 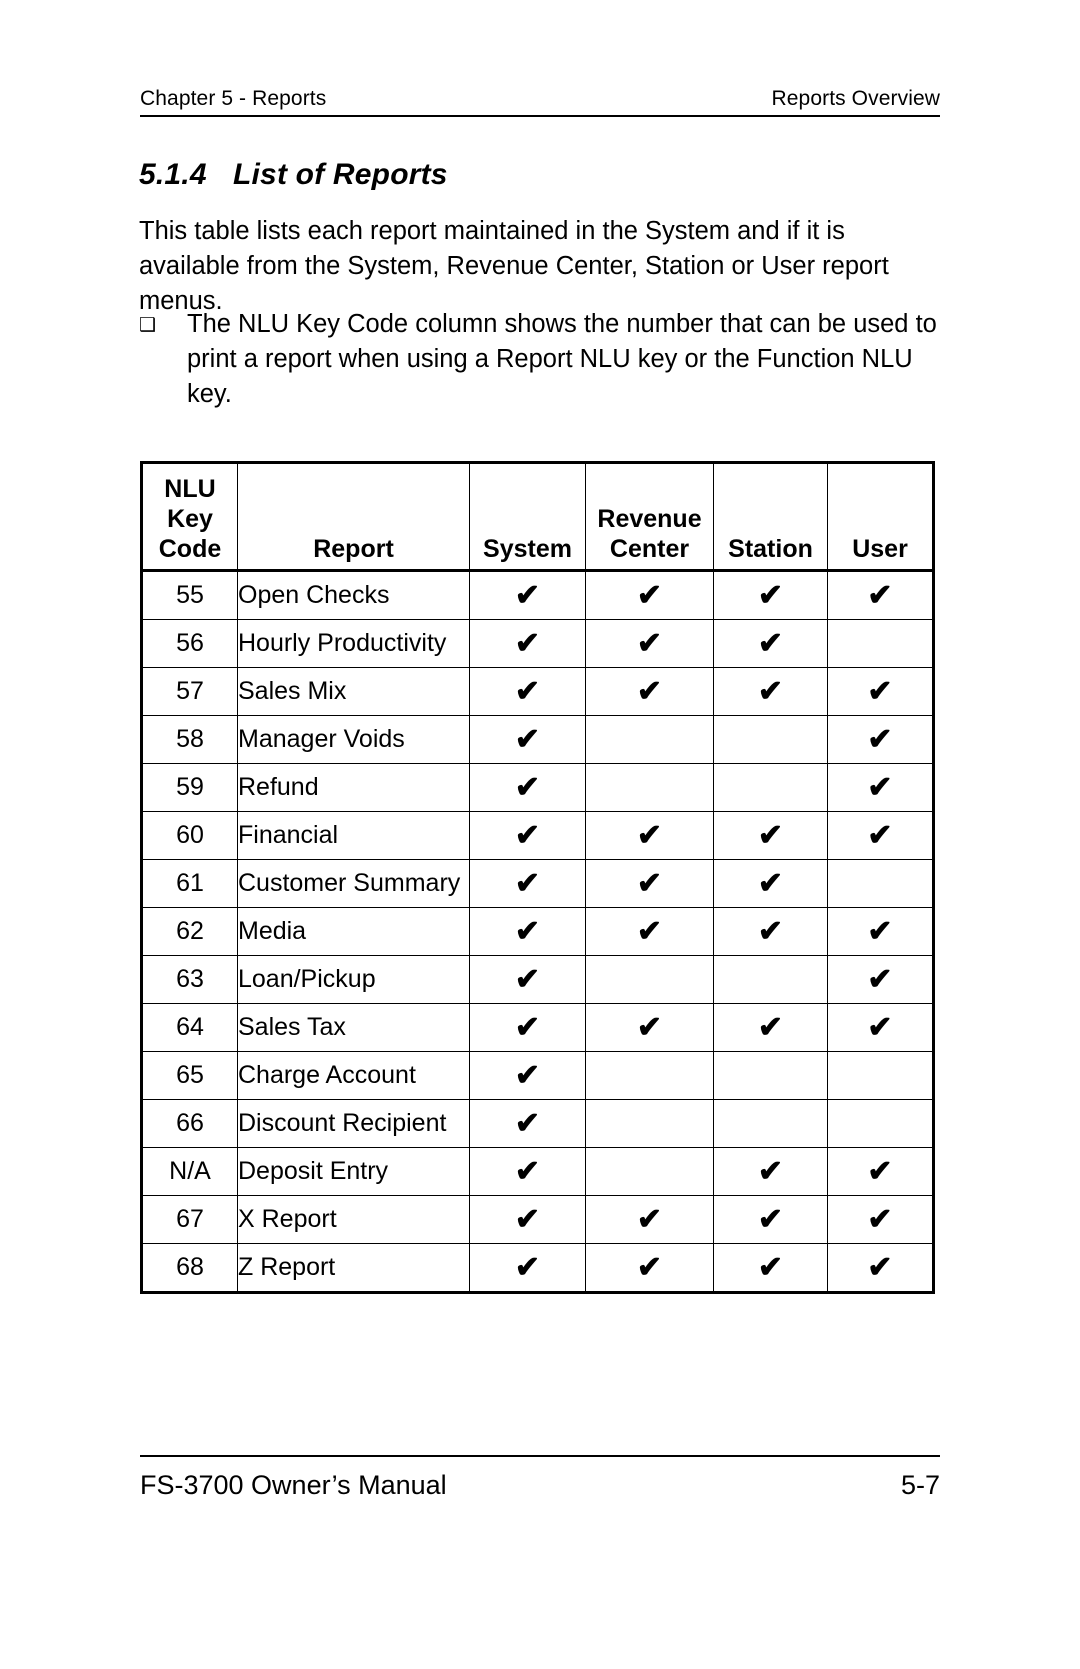 What do you see at coordinates (537, 931) in the screenshot?
I see `table-row: 62 Media ✔ ✔ ✔ ✔` at bounding box center [537, 931].